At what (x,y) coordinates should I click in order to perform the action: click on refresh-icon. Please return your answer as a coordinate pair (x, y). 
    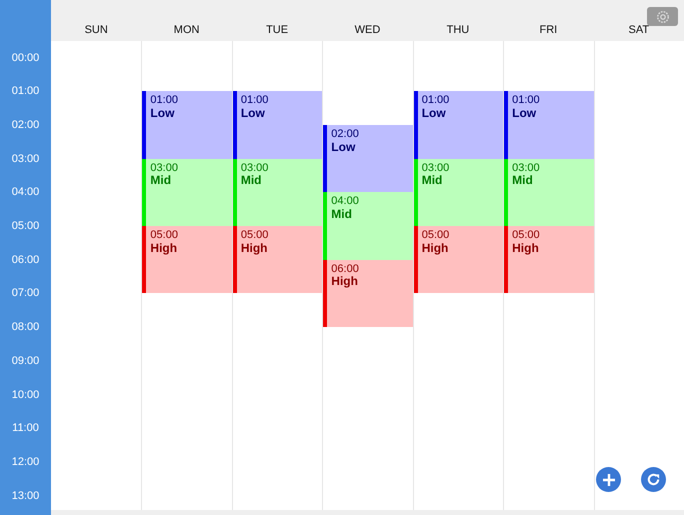
    Looking at the image, I should click on (653, 479).